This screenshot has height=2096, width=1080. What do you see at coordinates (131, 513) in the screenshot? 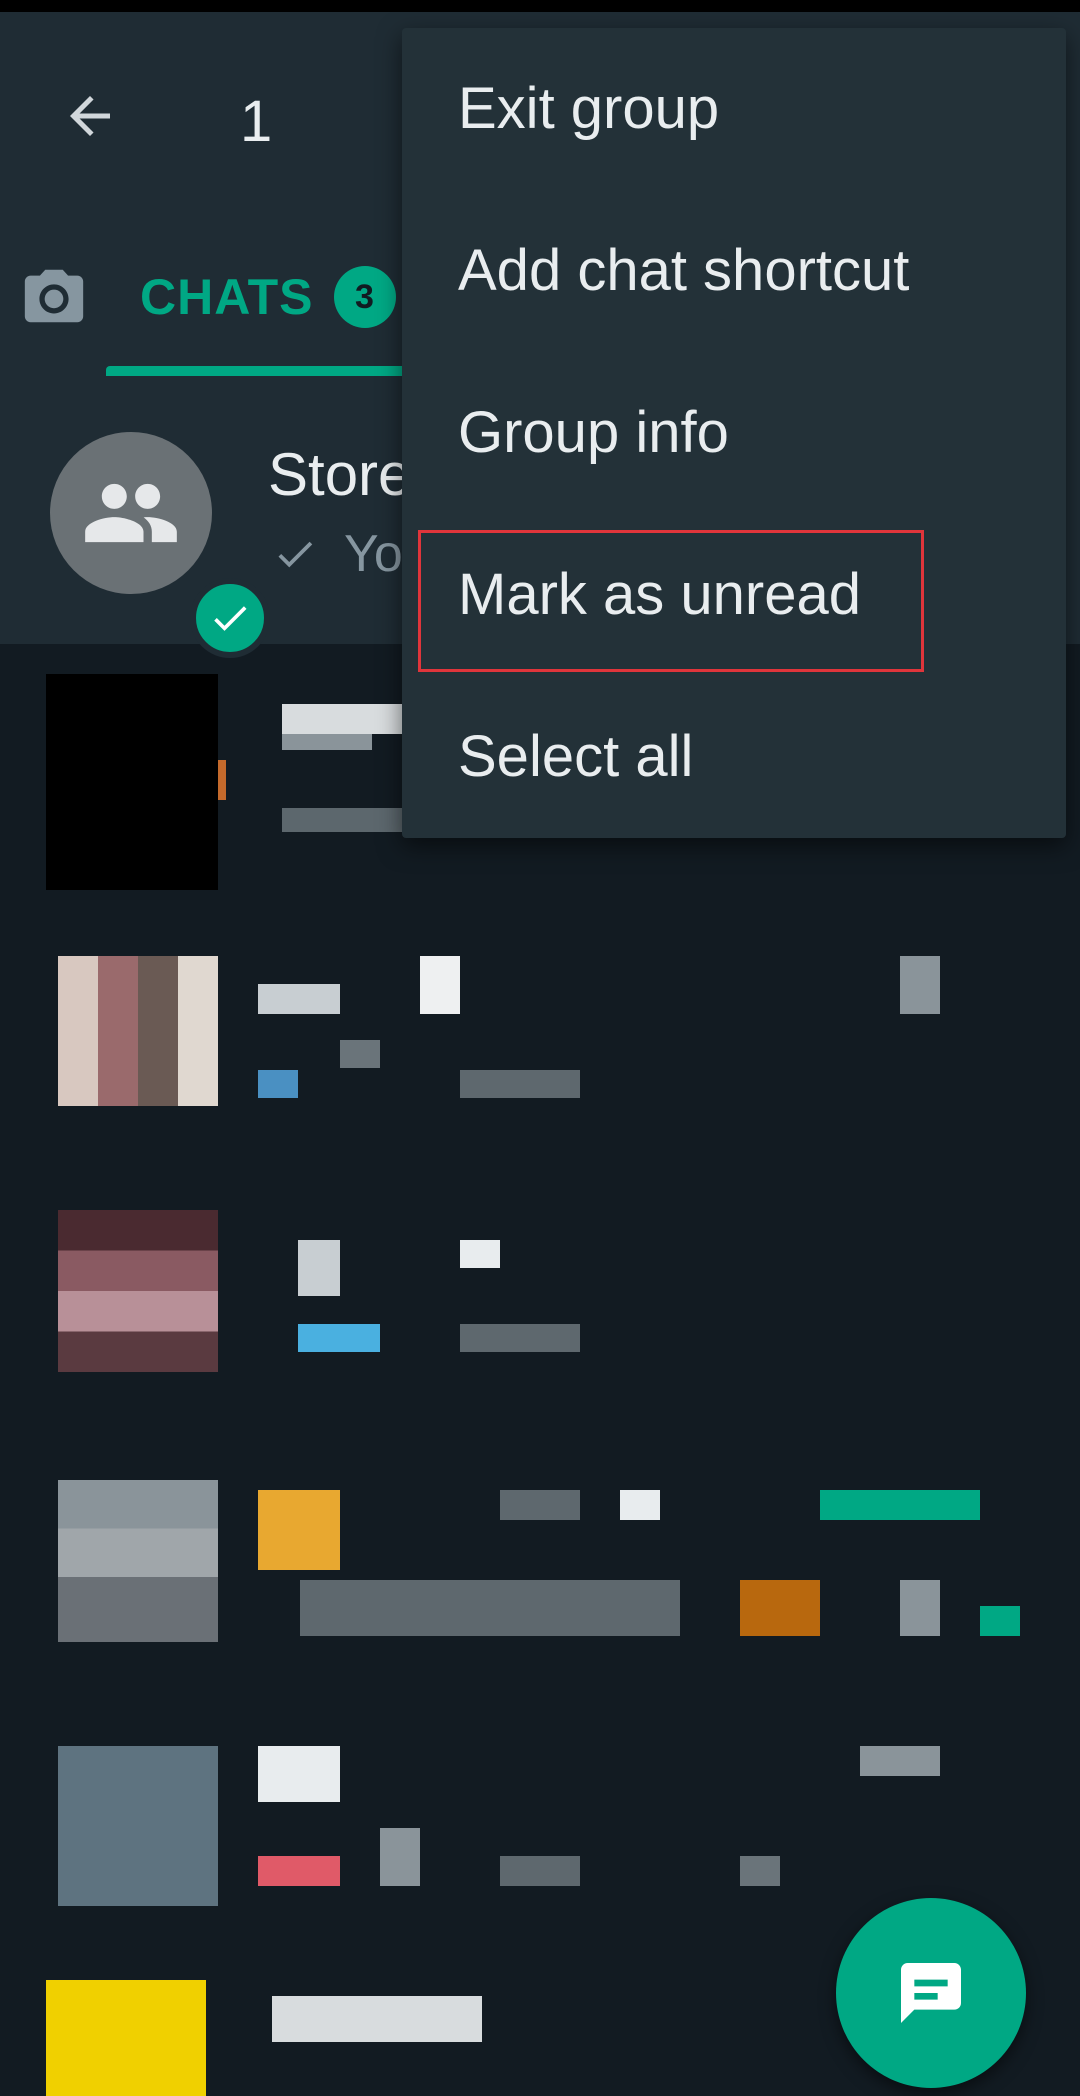
I see `group-icon` at bounding box center [131, 513].